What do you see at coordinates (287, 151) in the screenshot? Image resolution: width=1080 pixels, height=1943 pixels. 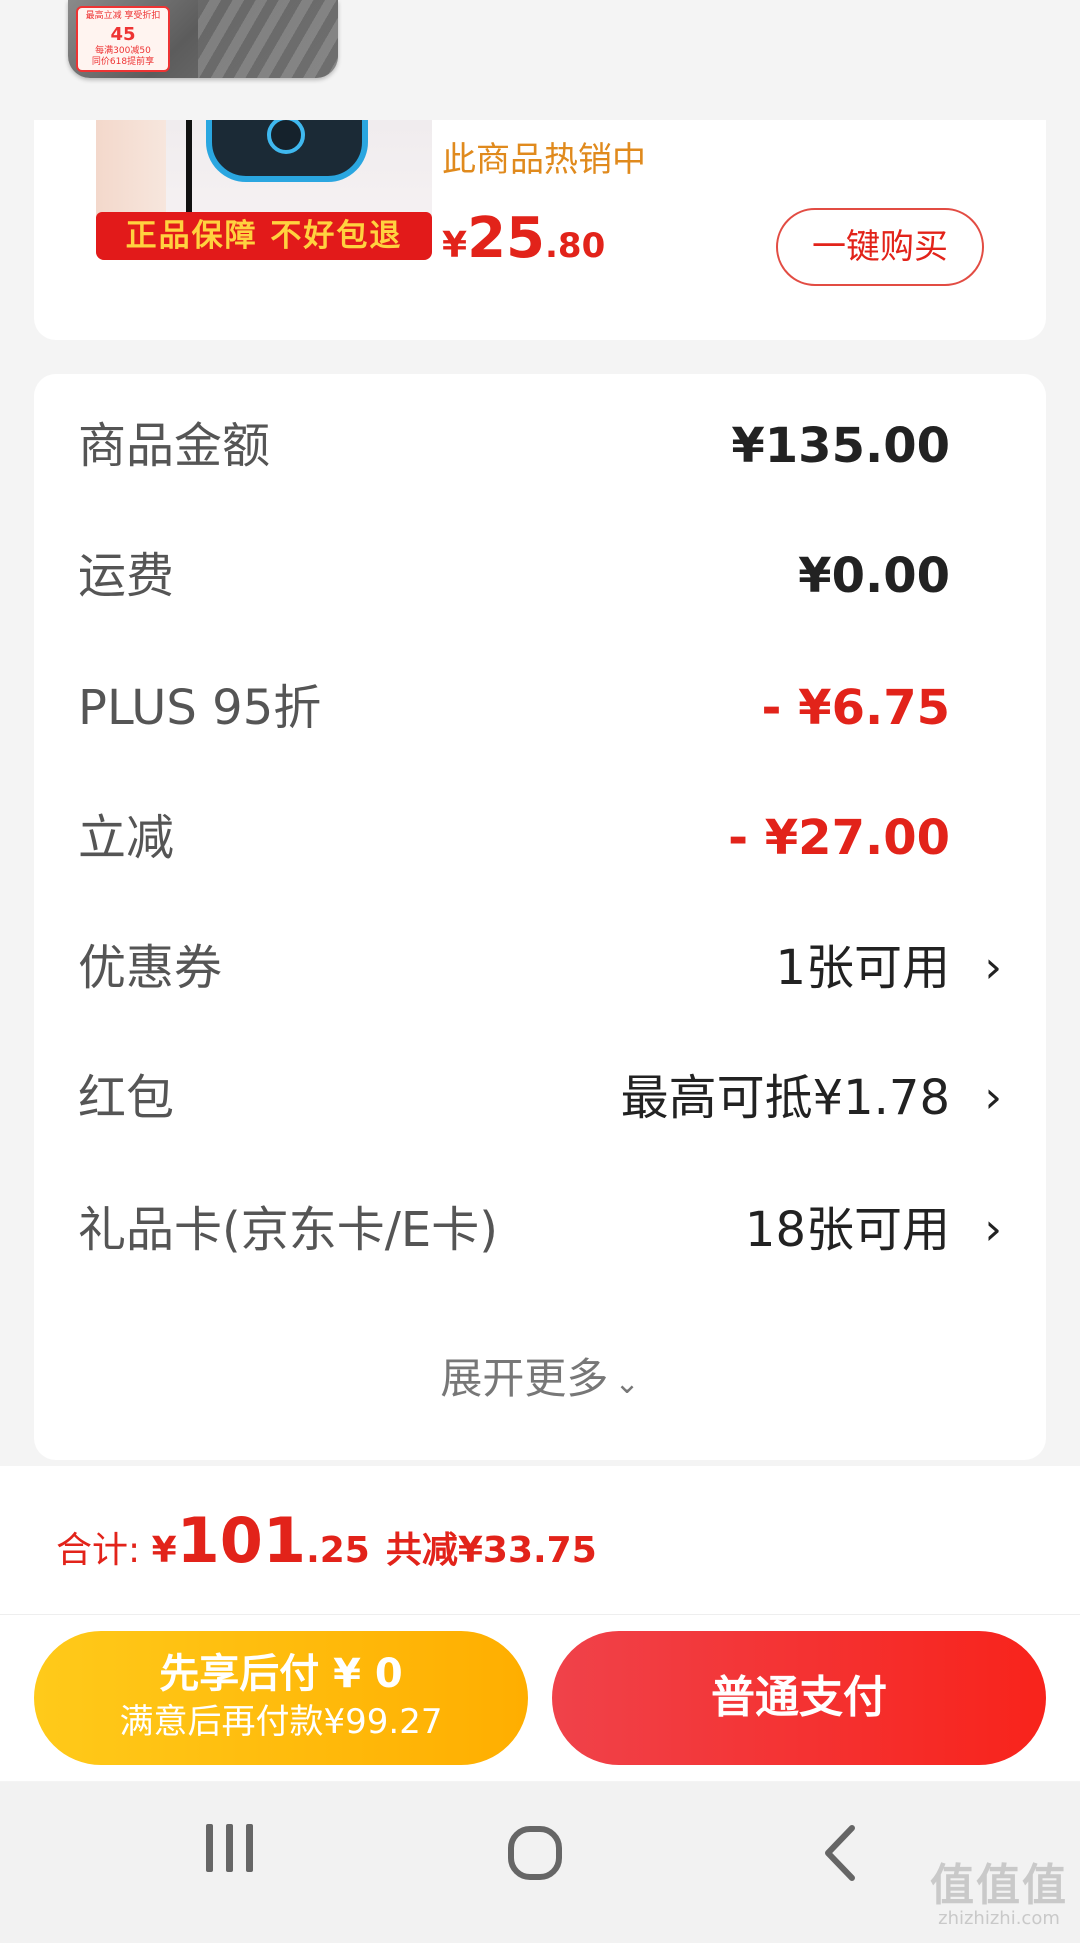 I see `massager-device-image` at bounding box center [287, 151].